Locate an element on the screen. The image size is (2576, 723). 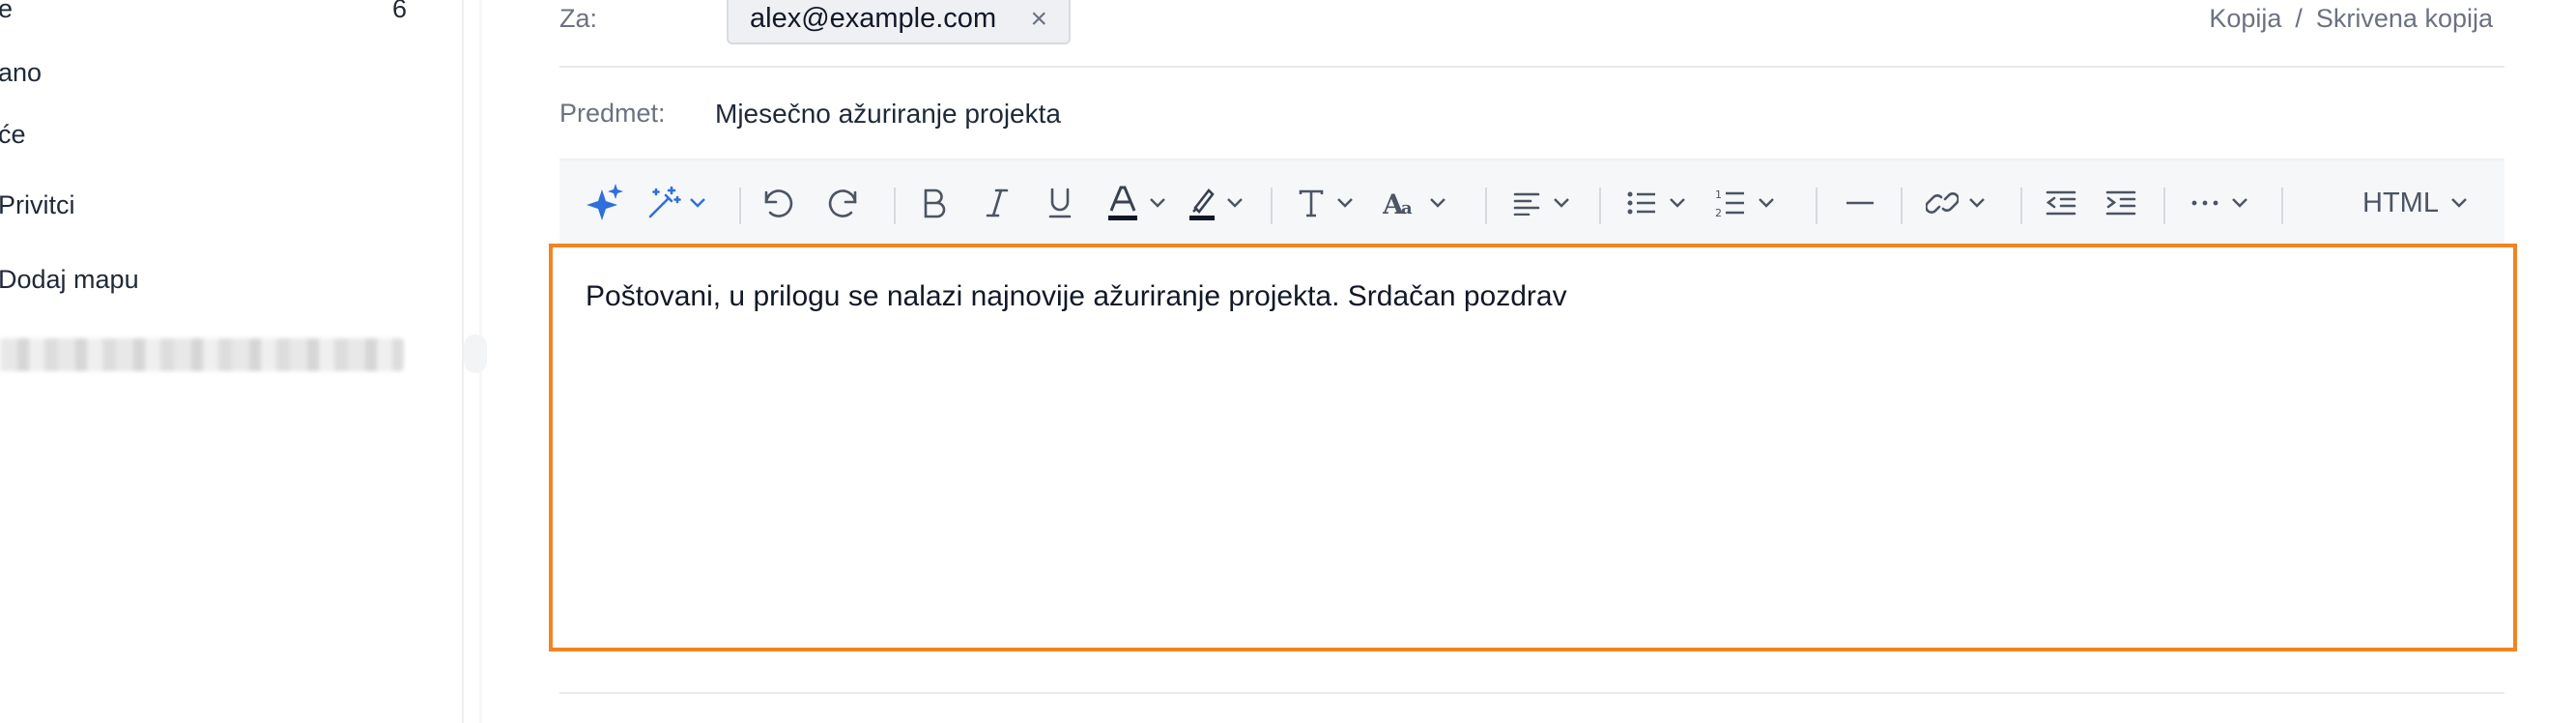
highlight-dropdown is located at coordinates (1216, 203).